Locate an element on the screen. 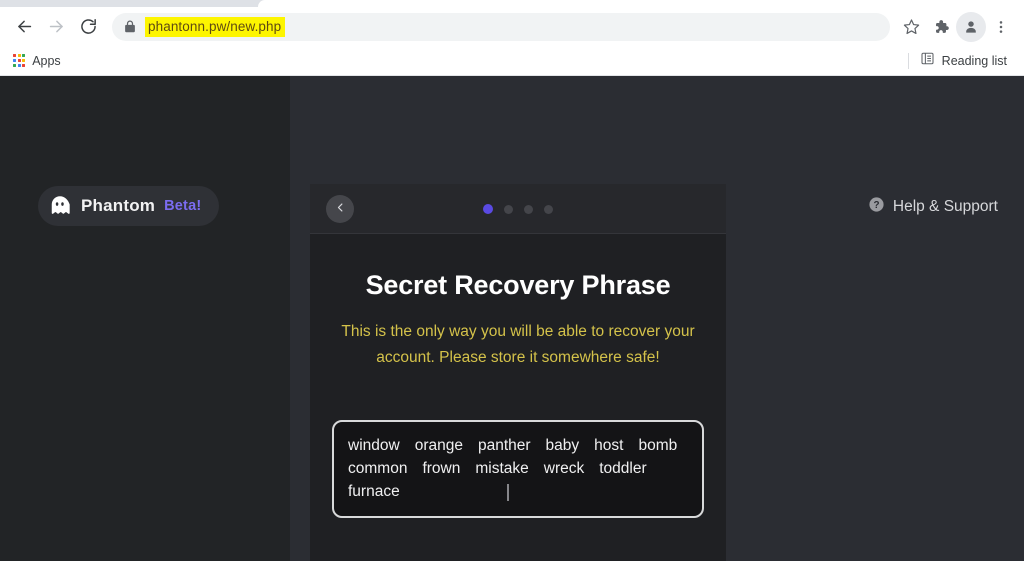 The height and width of the screenshot is (562, 1024). seed-word: orange is located at coordinates (438, 445).